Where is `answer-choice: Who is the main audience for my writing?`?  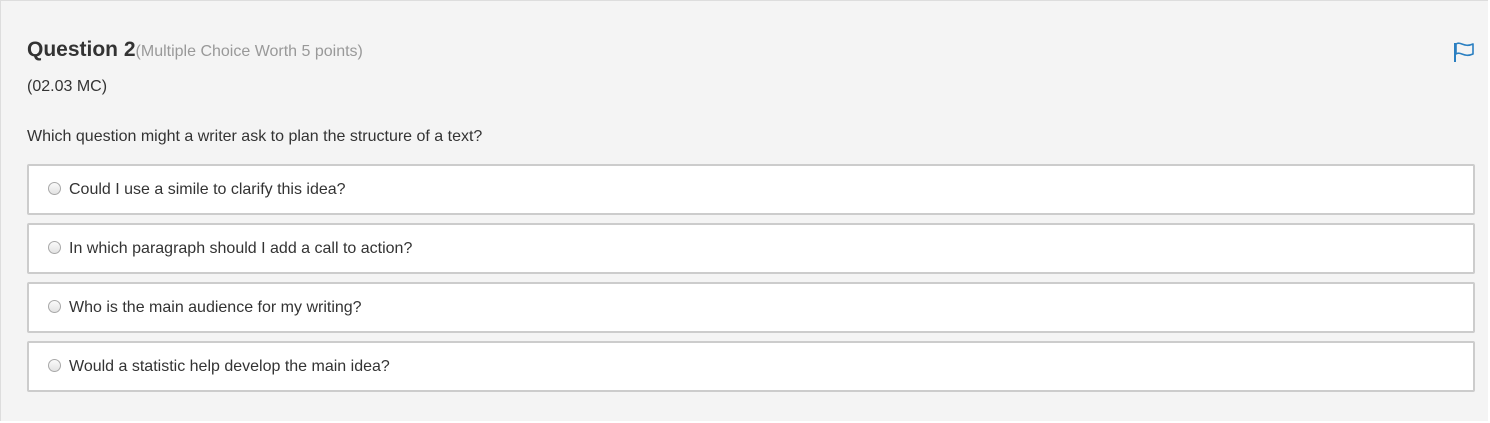 answer-choice: Who is the main audience for my writing? is located at coordinates (751, 307).